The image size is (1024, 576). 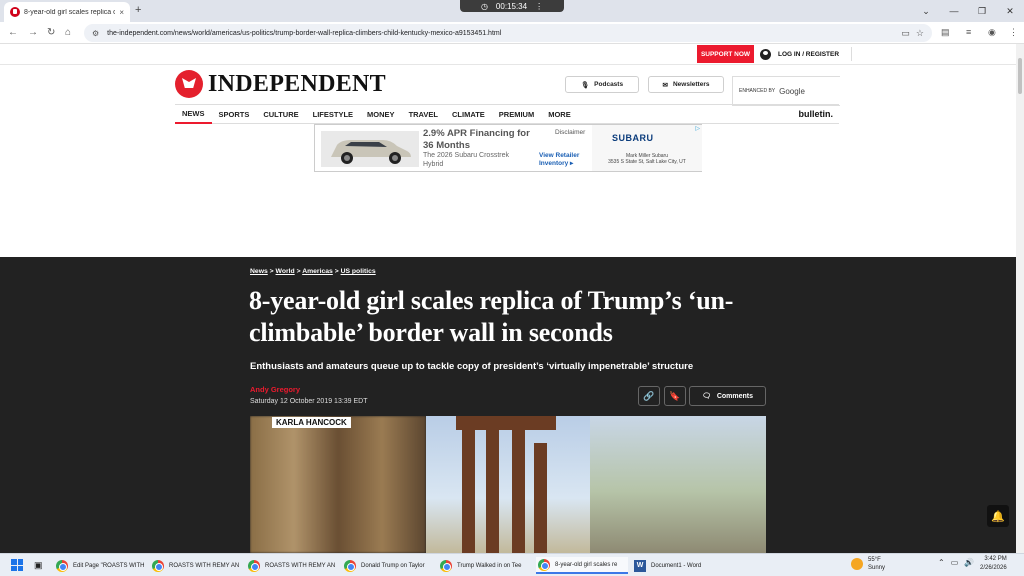 I want to click on network-icon: ▭, so click(x=955, y=562).